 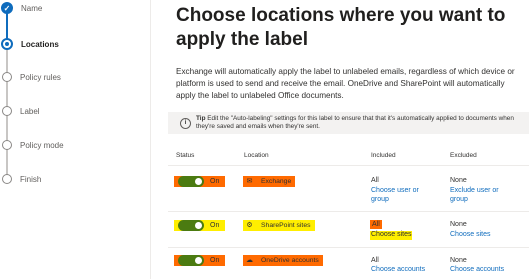 I want to click on location-name: Exchange, so click(x=276, y=181).